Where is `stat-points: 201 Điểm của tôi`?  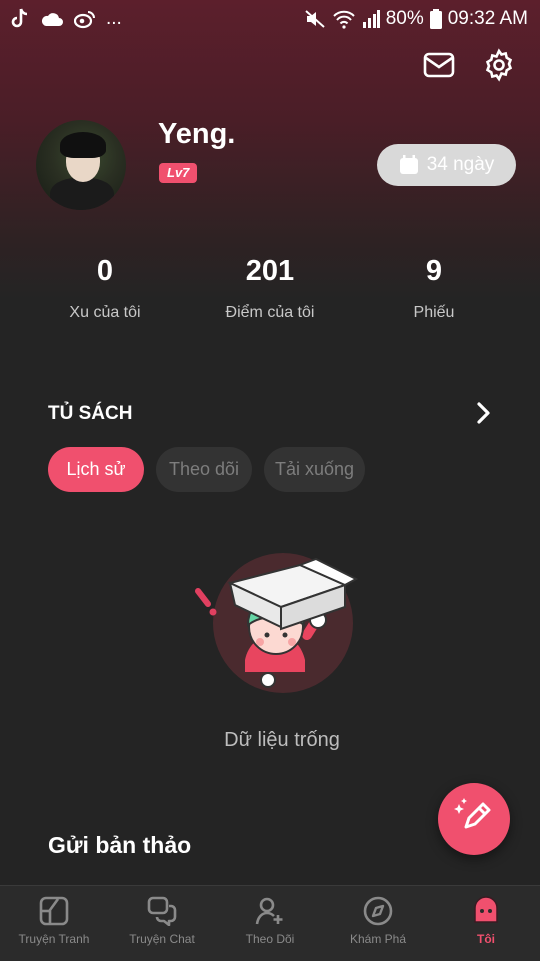
stat-points: 201 Điểm của tôi is located at coordinates (270, 288).